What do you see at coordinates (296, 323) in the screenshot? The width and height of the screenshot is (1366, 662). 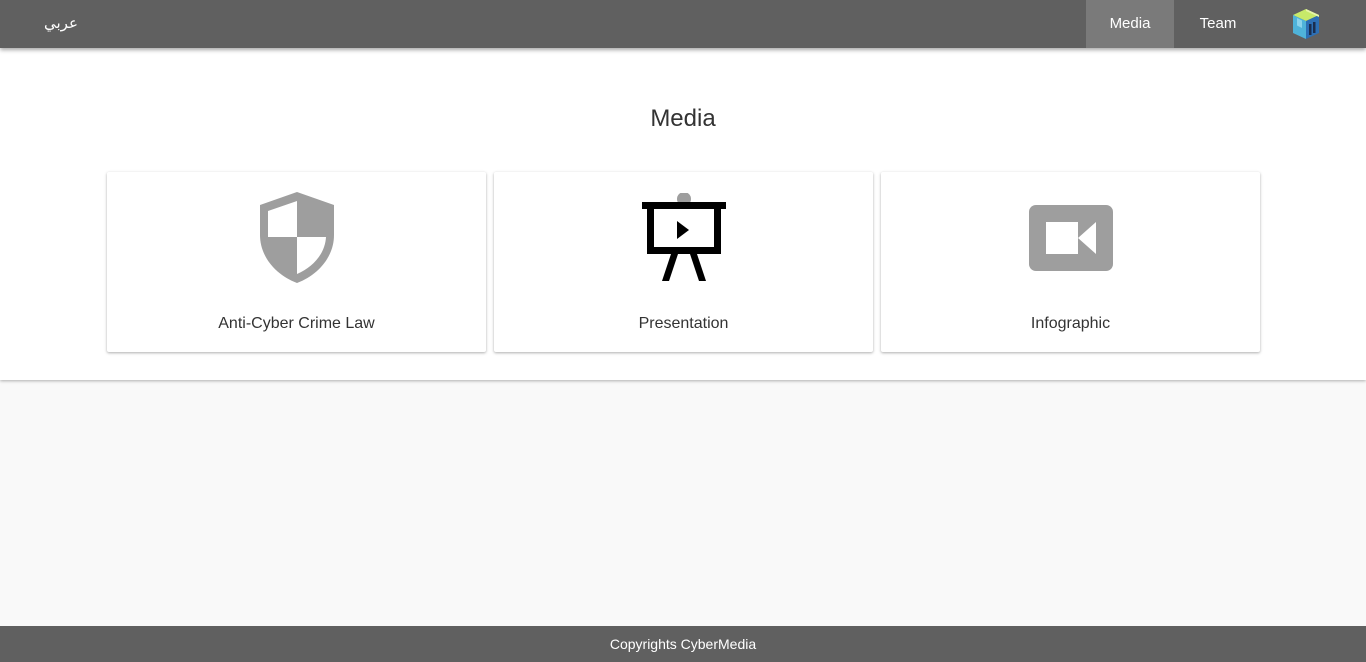 I see `card-label: Anti-Cyber Crime Law` at bounding box center [296, 323].